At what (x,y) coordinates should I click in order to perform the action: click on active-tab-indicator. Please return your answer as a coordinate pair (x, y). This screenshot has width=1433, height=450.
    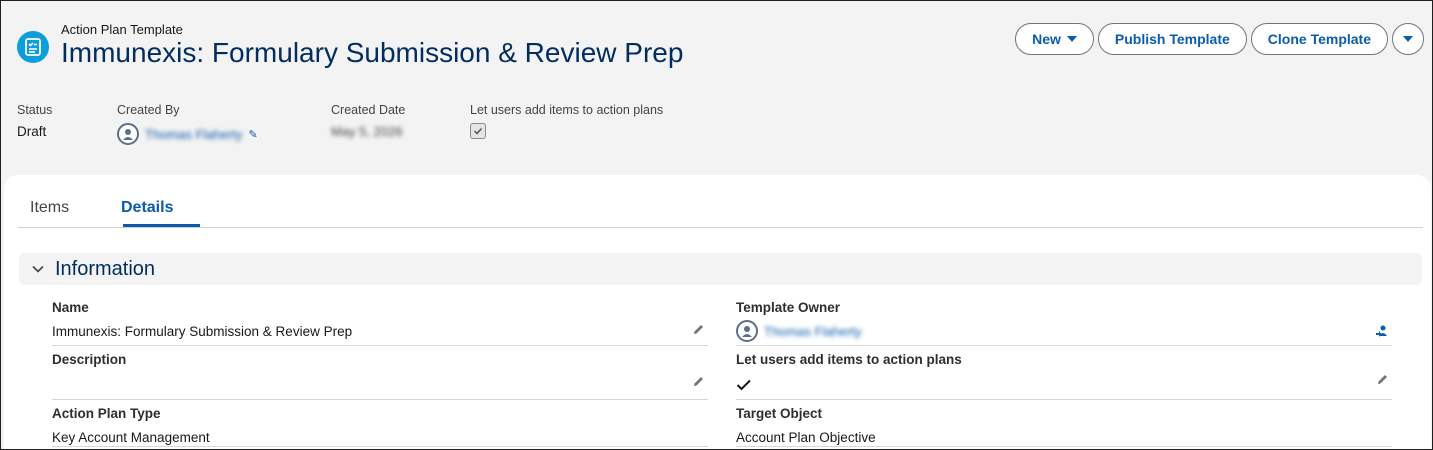
    Looking at the image, I should click on (161, 225).